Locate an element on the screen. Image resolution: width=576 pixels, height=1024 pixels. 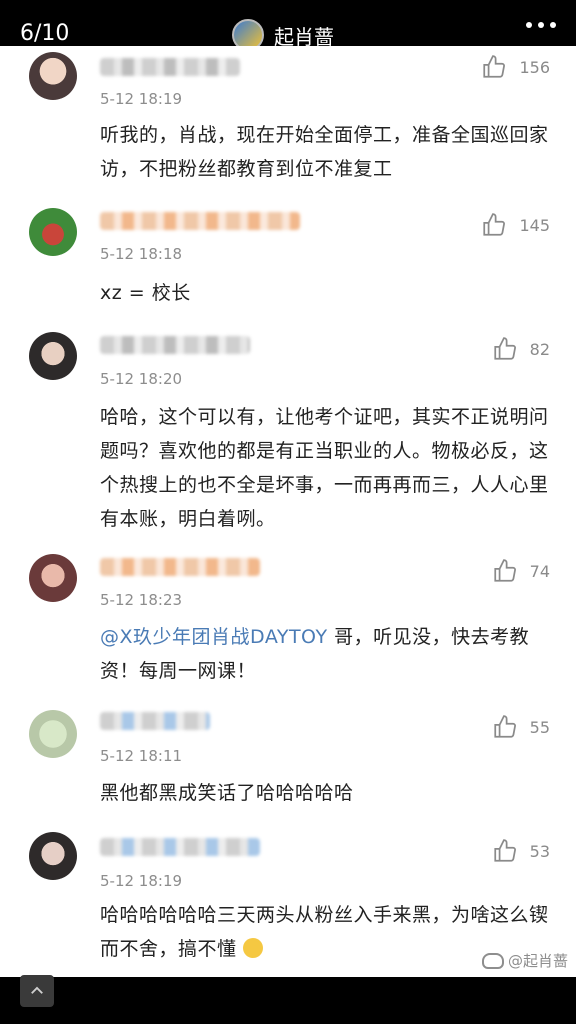
emoji-icon is located at coordinates (253, 948).